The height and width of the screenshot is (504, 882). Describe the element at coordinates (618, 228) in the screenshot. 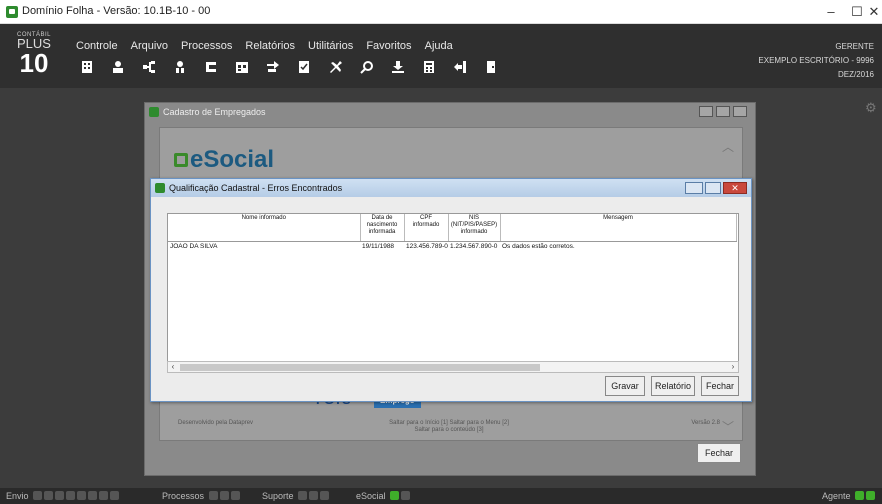

I see `col-mensagem: Mensagem` at that location.